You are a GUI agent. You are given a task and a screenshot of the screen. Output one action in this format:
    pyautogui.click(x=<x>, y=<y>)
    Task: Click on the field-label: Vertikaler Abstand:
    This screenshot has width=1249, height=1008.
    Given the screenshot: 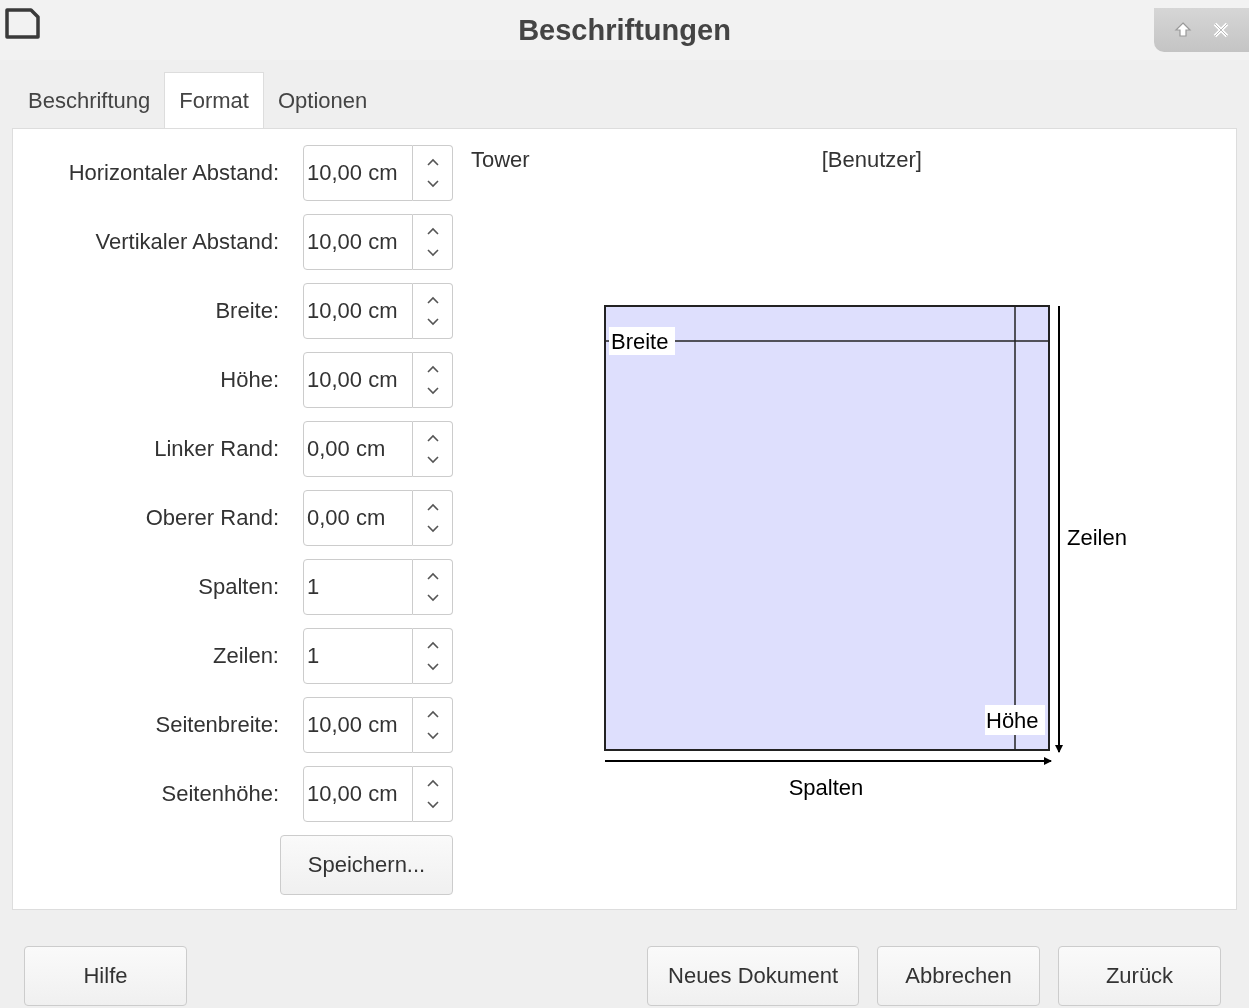 What is the action you would take?
    pyautogui.click(x=187, y=242)
    